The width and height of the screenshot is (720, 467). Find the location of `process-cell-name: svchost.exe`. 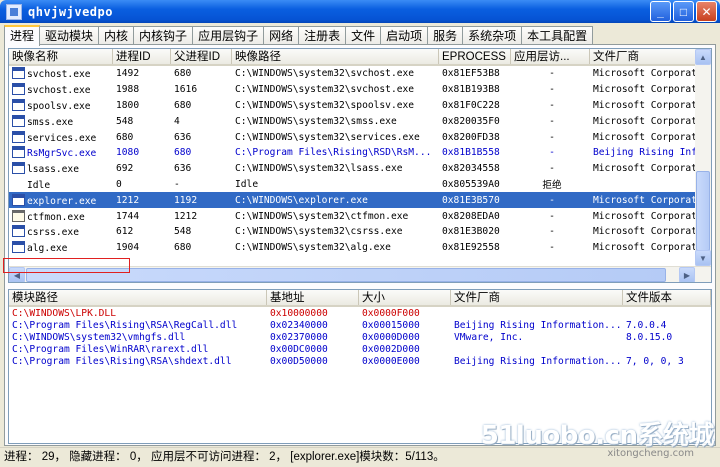

process-cell-name: svchost.exe is located at coordinates (61, 89).